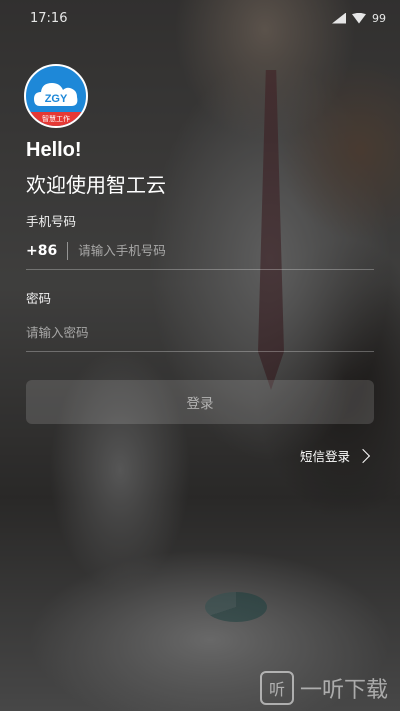 The width and height of the screenshot is (400, 711). I want to click on logo-text: ZGY, so click(56, 99).